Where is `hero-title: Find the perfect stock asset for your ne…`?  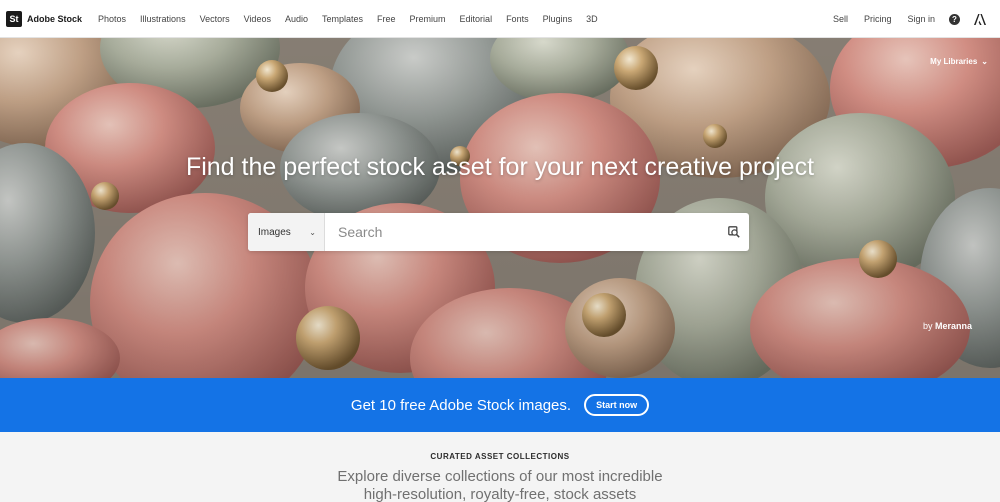
hero-title: Find the perfect stock asset for your ne… is located at coordinates (500, 167).